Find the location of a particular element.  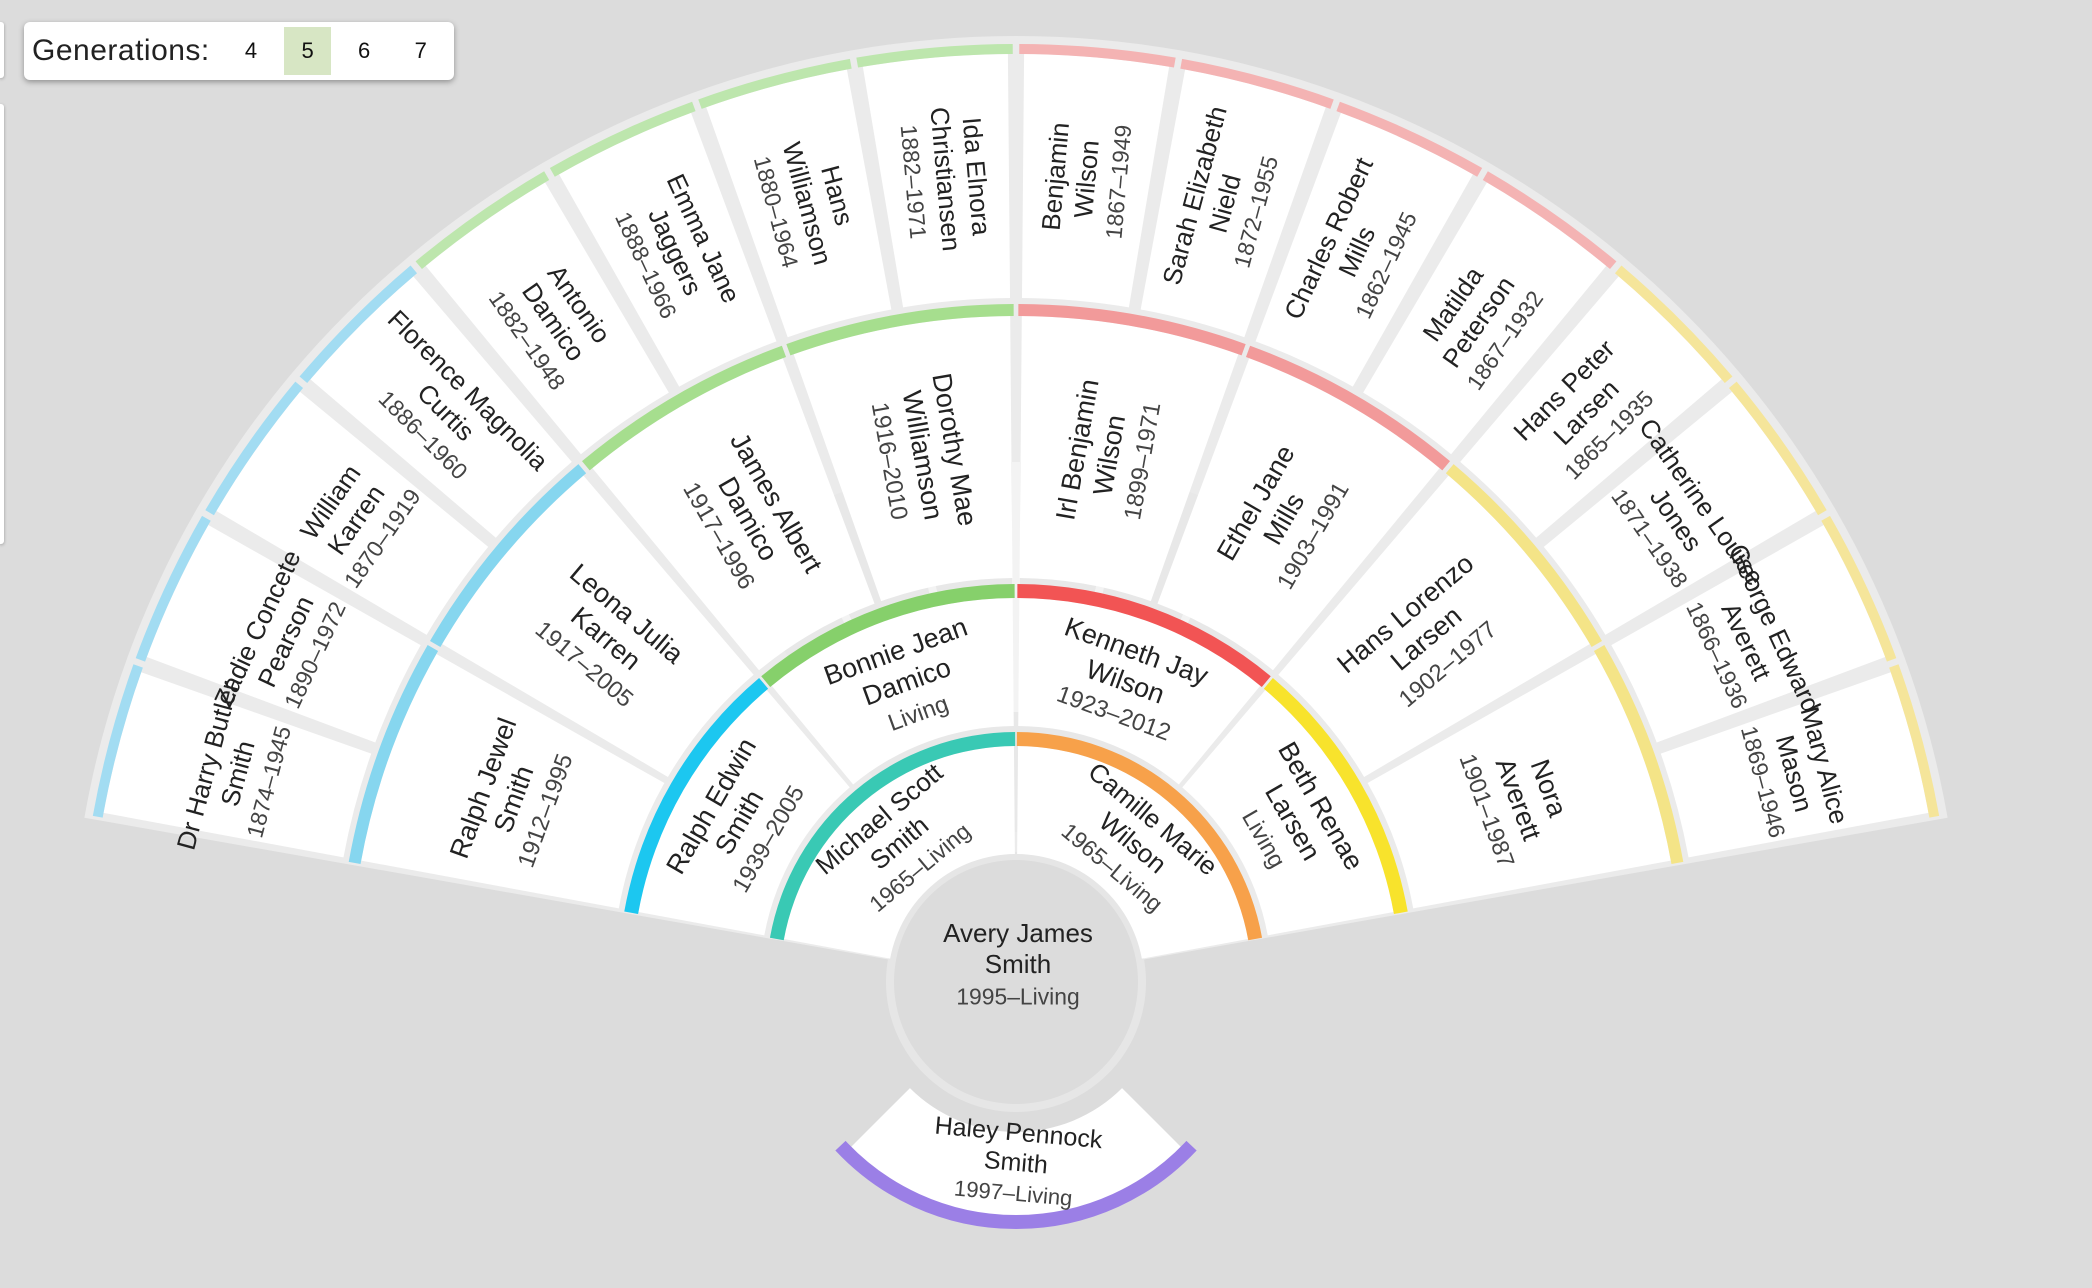

generation-option-6: 6 is located at coordinates (364, 51).